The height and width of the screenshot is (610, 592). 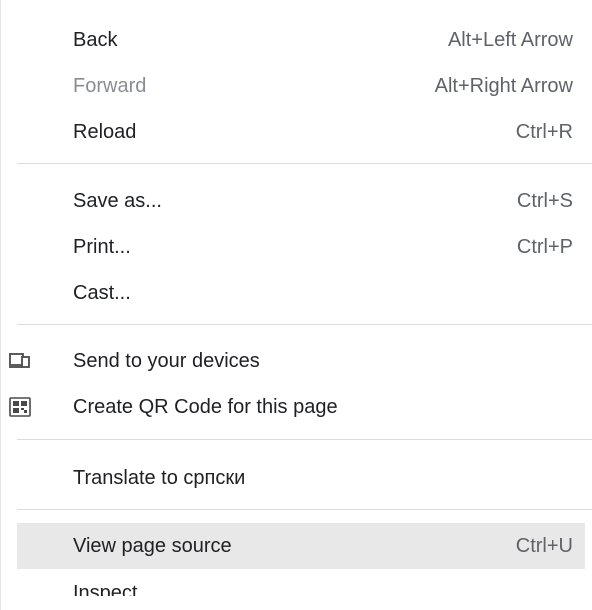 What do you see at coordinates (159, 478) in the screenshot?
I see `menu-item-label: Translate to српски` at bounding box center [159, 478].